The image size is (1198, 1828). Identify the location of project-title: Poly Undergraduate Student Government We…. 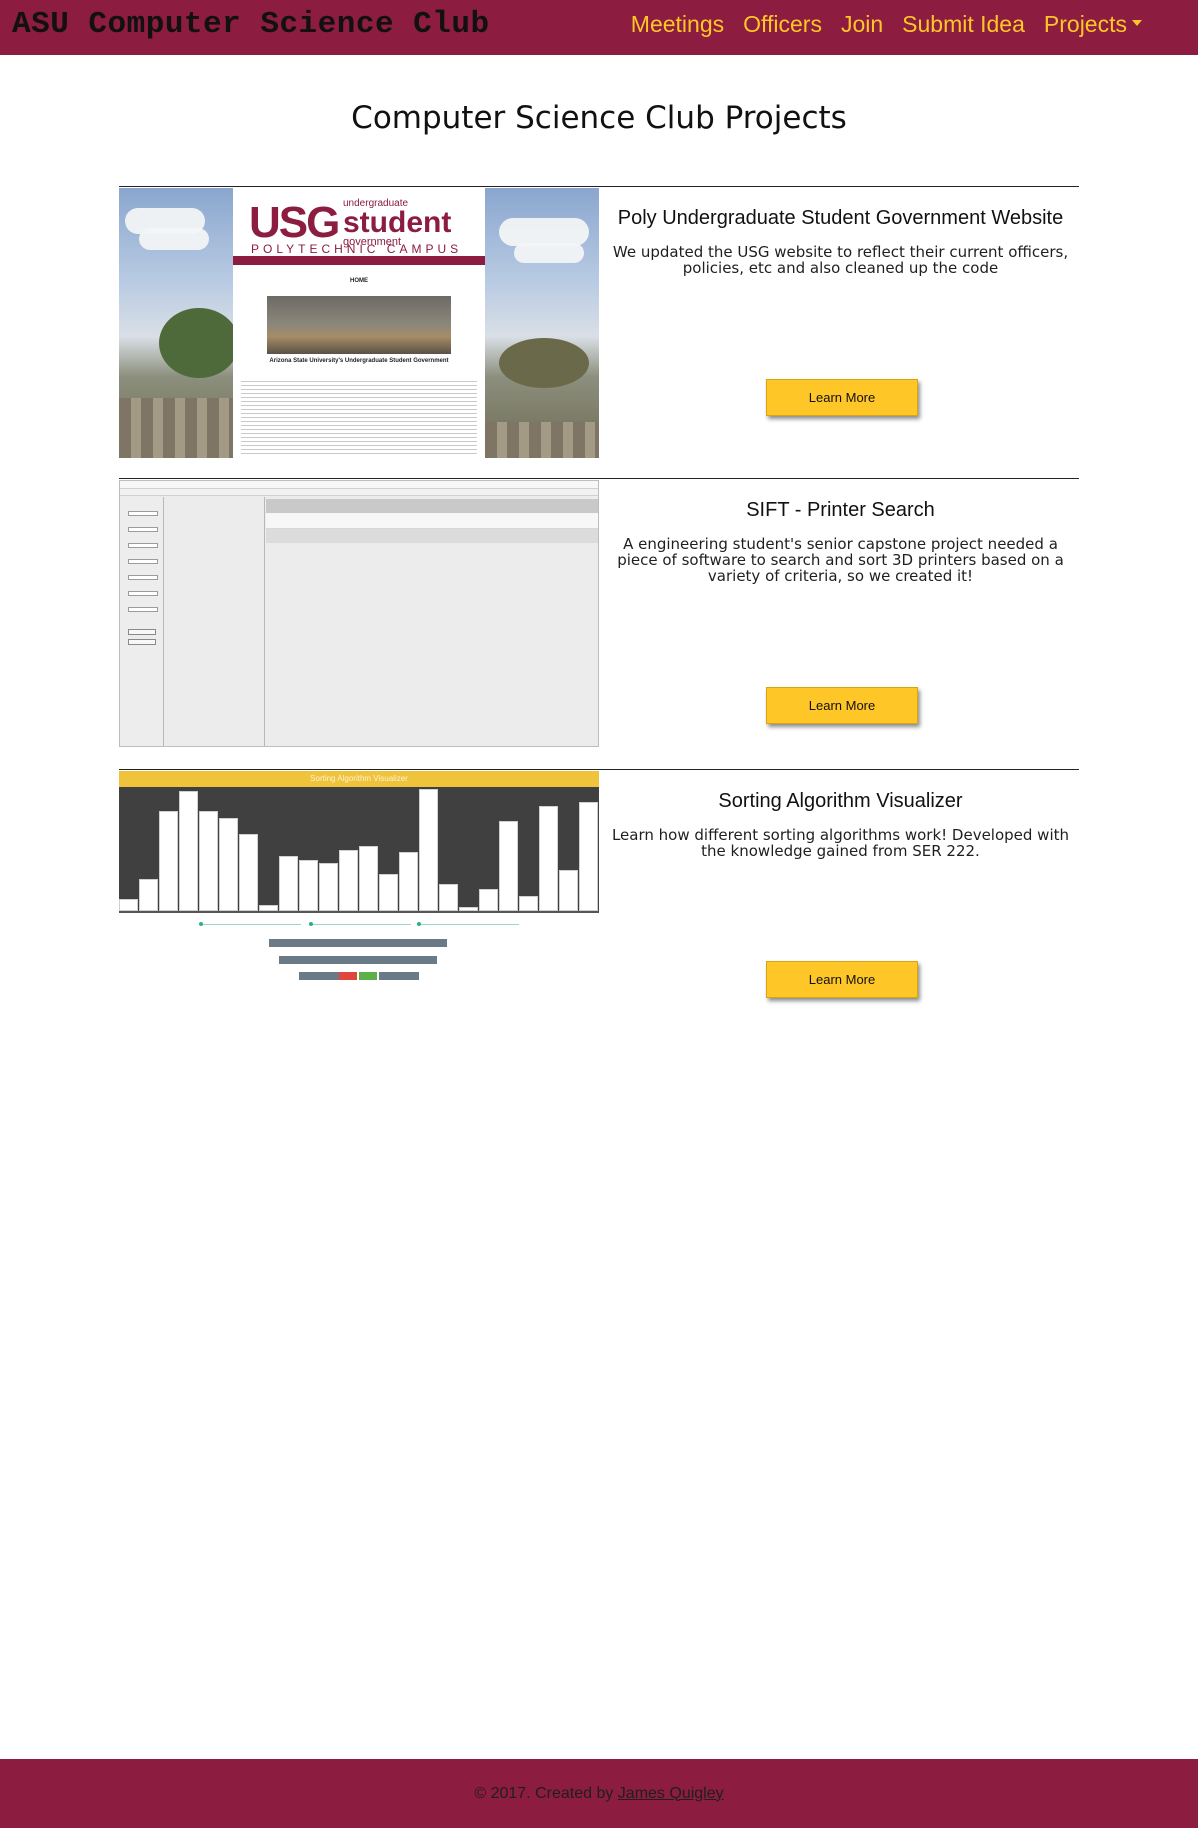
(840, 218).